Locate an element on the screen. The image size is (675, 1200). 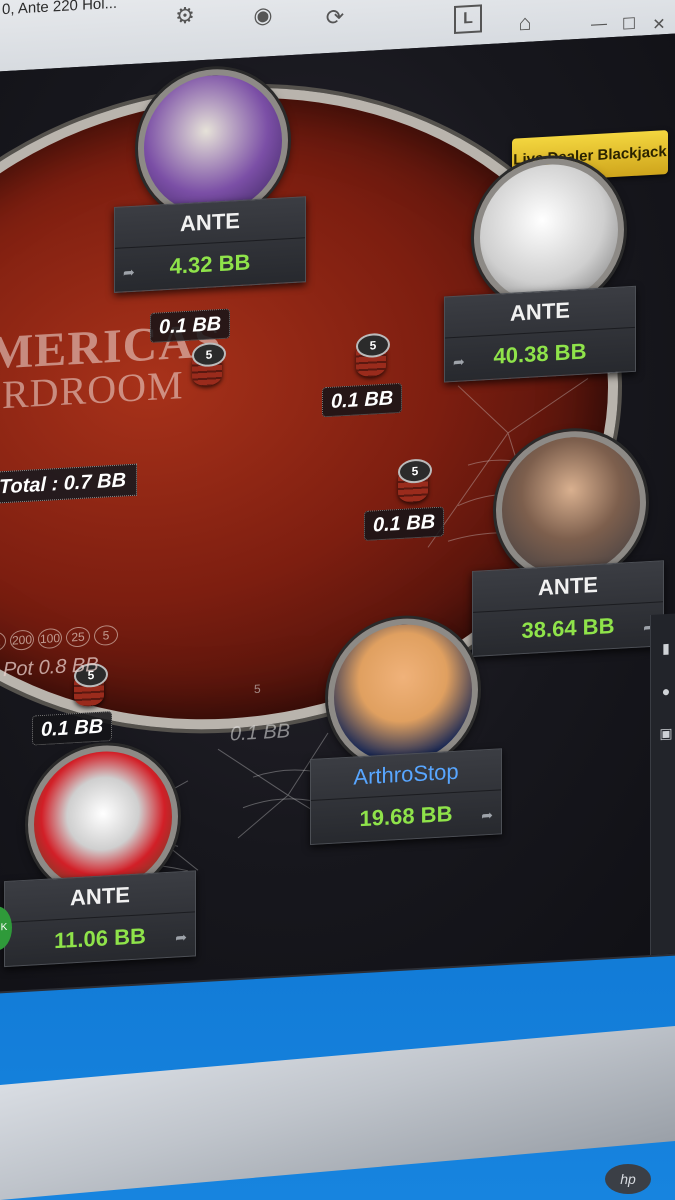
pot-chip: 1k is located at coordinates (3, 641).